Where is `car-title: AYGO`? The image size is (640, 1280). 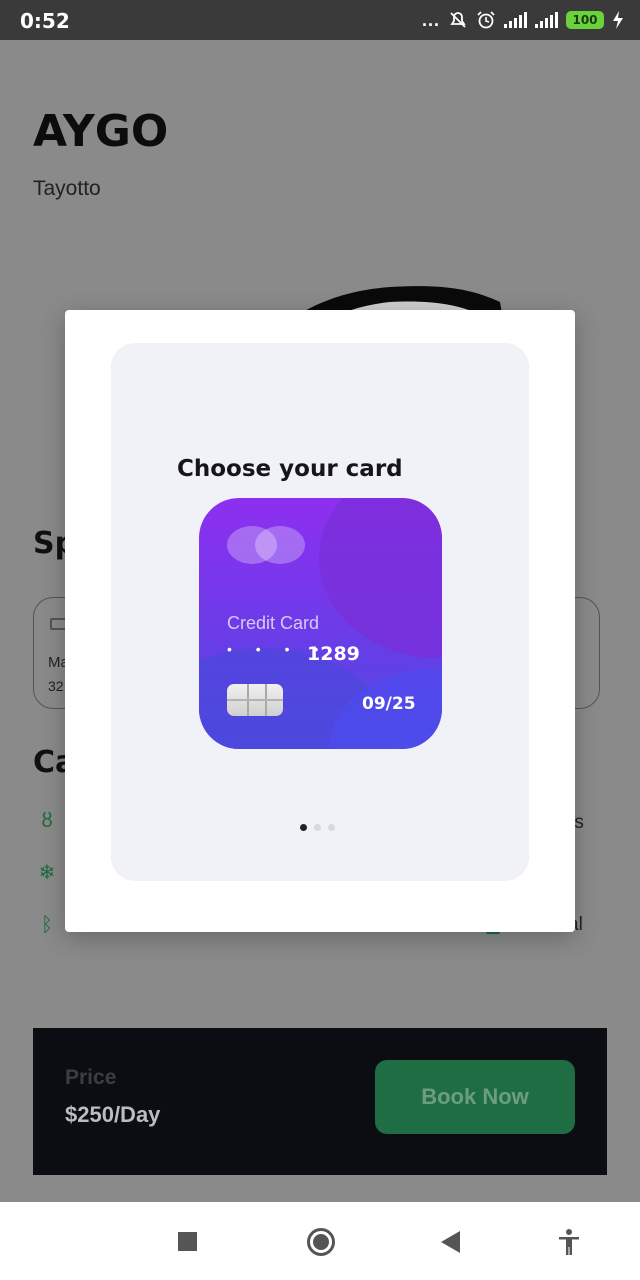
car-title: AYGO is located at coordinates (101, 131).